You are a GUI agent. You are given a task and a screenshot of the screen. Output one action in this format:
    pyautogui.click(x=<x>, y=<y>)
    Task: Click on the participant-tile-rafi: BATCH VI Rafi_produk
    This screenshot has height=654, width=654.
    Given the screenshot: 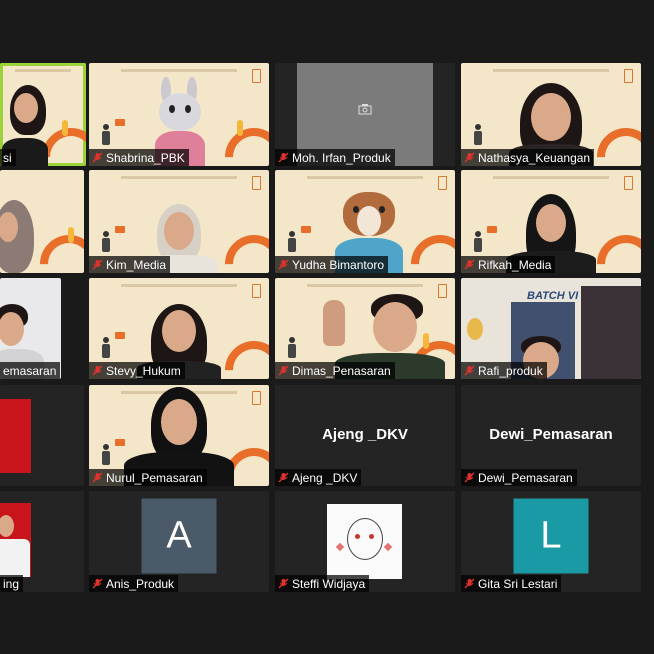 What is the action you would take?
    pyautogui.click(x=551, y=328)
    